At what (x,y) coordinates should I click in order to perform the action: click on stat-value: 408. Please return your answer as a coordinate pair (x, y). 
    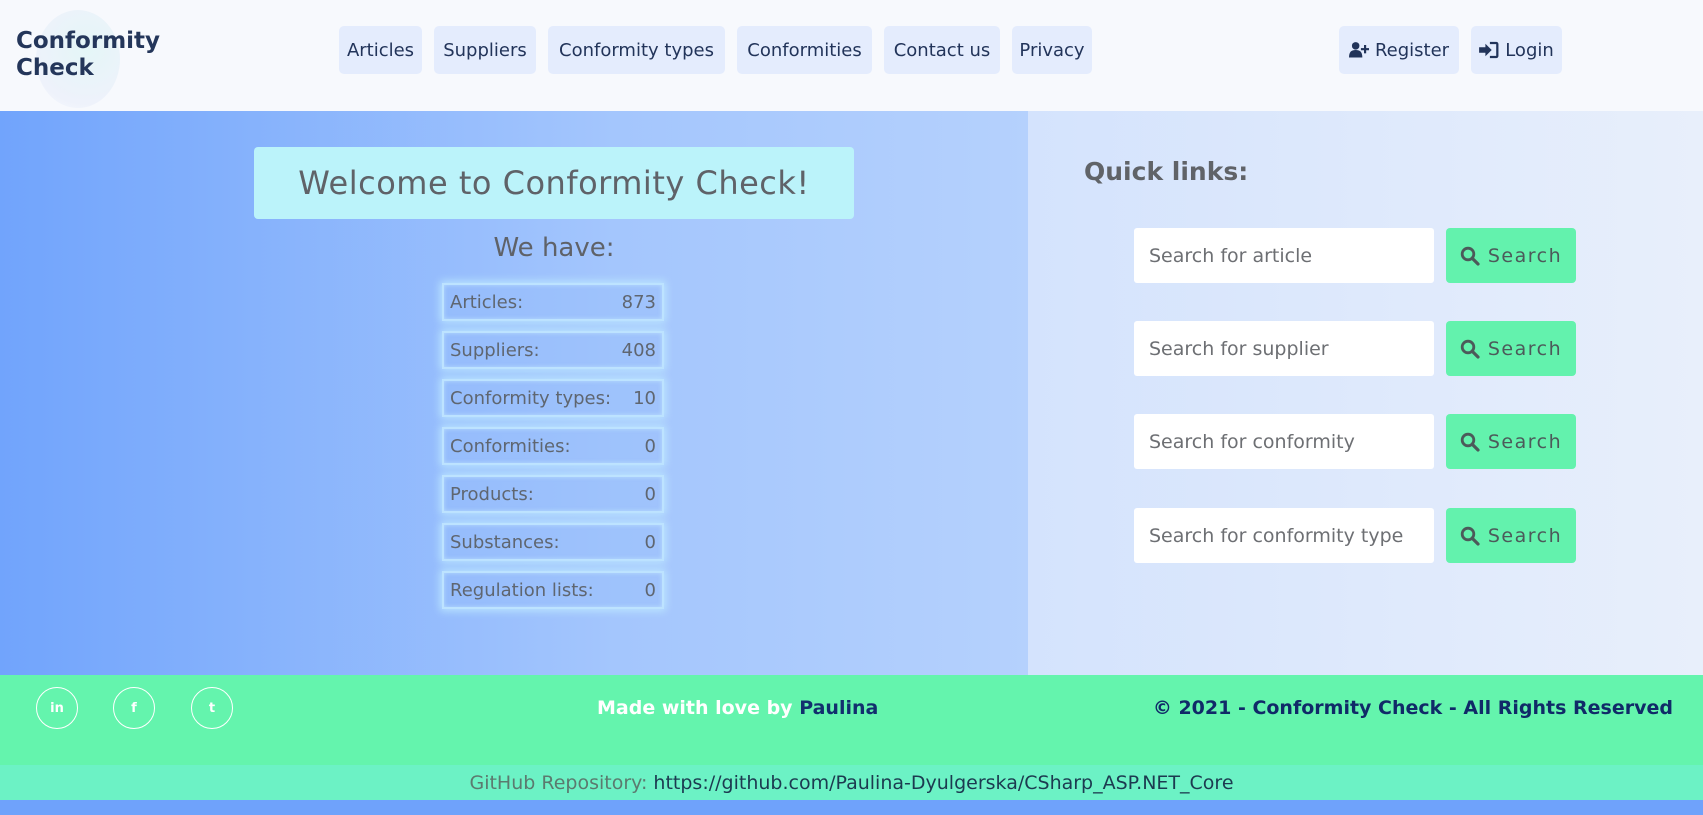
    Looking at the image, I should click on (638, 350).